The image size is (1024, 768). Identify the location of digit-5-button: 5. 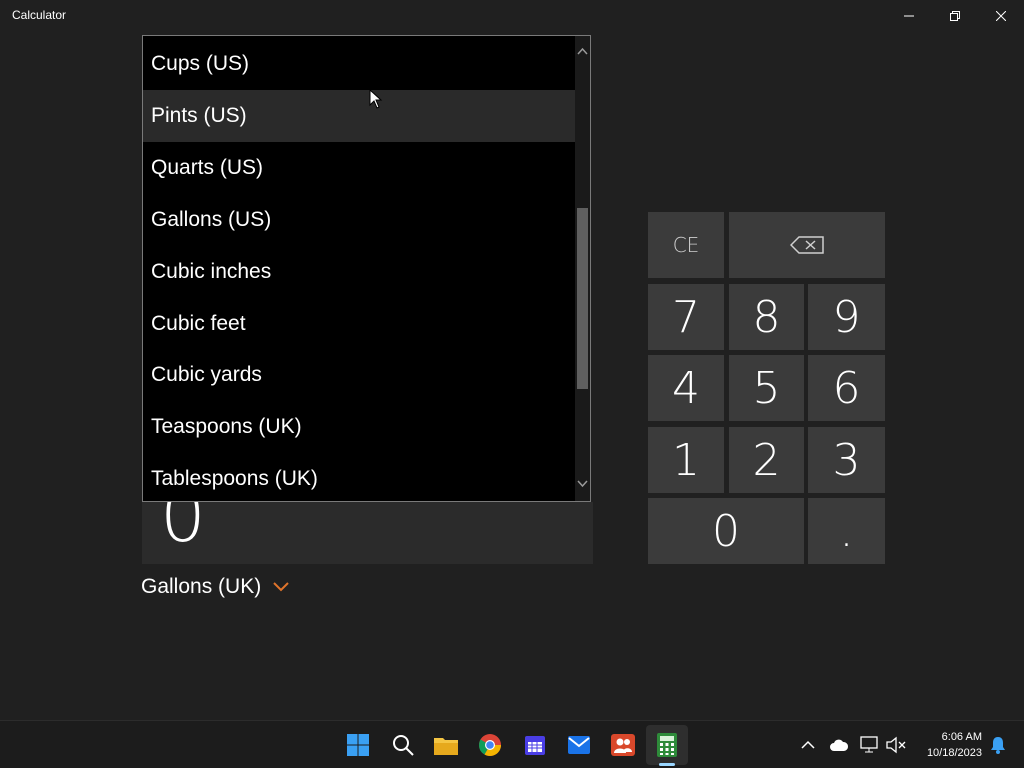
(766, 388).